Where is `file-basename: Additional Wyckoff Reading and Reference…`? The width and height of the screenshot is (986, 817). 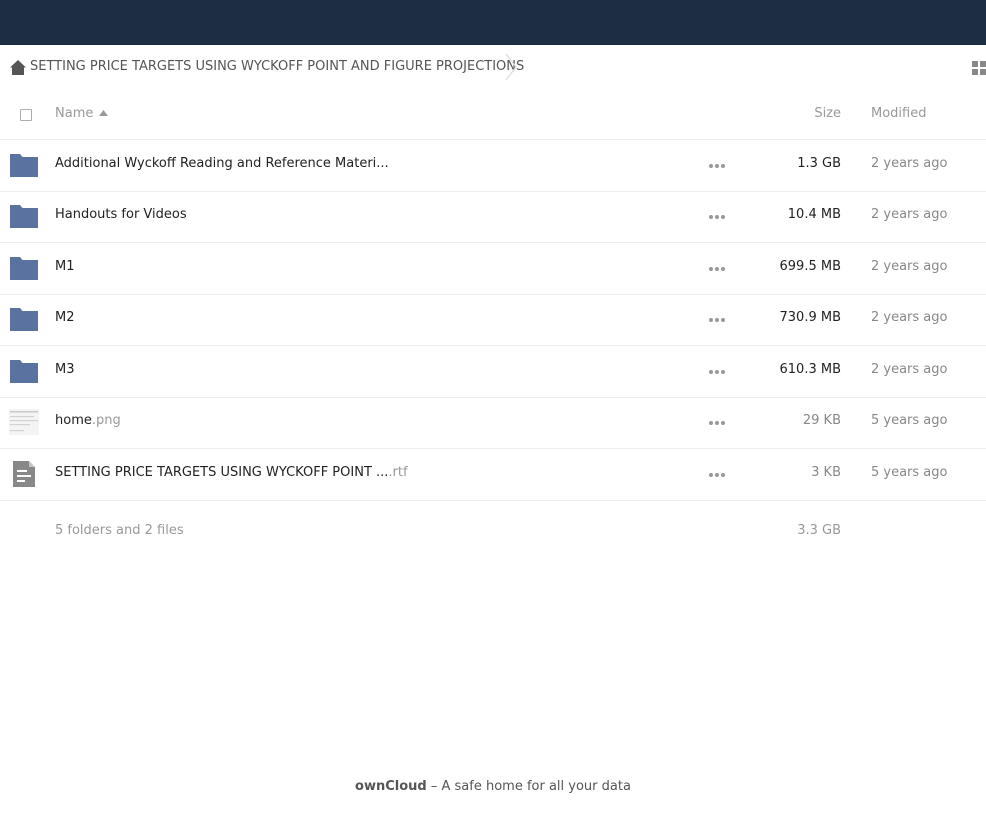
file-basename: Additional Wyckoff Reading and Reference… is located at coordinates (222, 163).